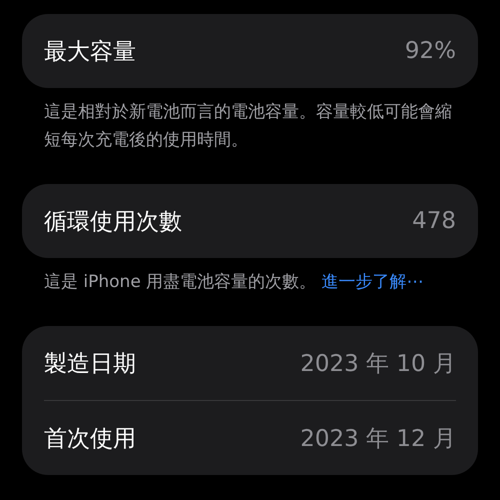 This screenshot has width=500, height=500. Describe the element at coordinates (90, 52) in the screenshot. I see `row-label: 最大容量` at that location.